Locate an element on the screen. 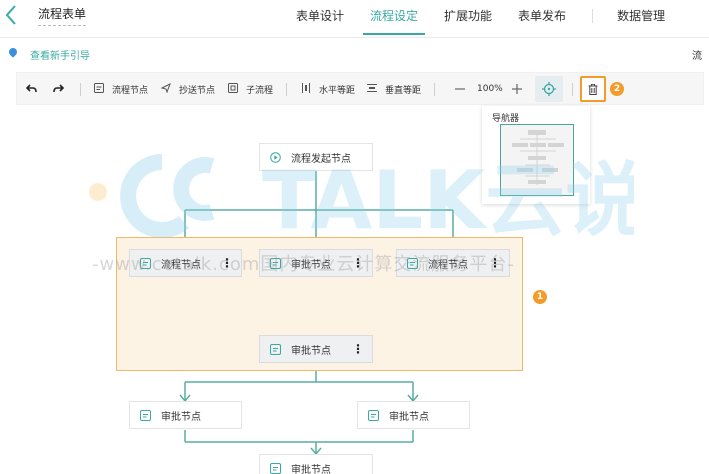 Image resolution: width=709 pixels, height=474 pixels. form-title: 流程表单 is located at coordinates (62, 15).